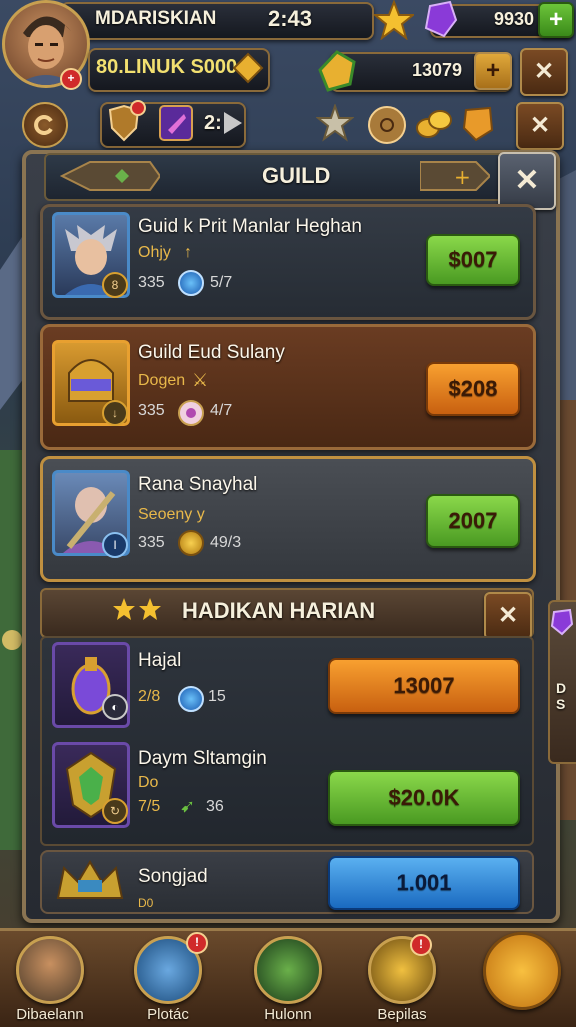  What do you see at coordinates (149, 806) in the screenshot?
I see `daily-item-level: 7/5` at bounding box center [149, 806].